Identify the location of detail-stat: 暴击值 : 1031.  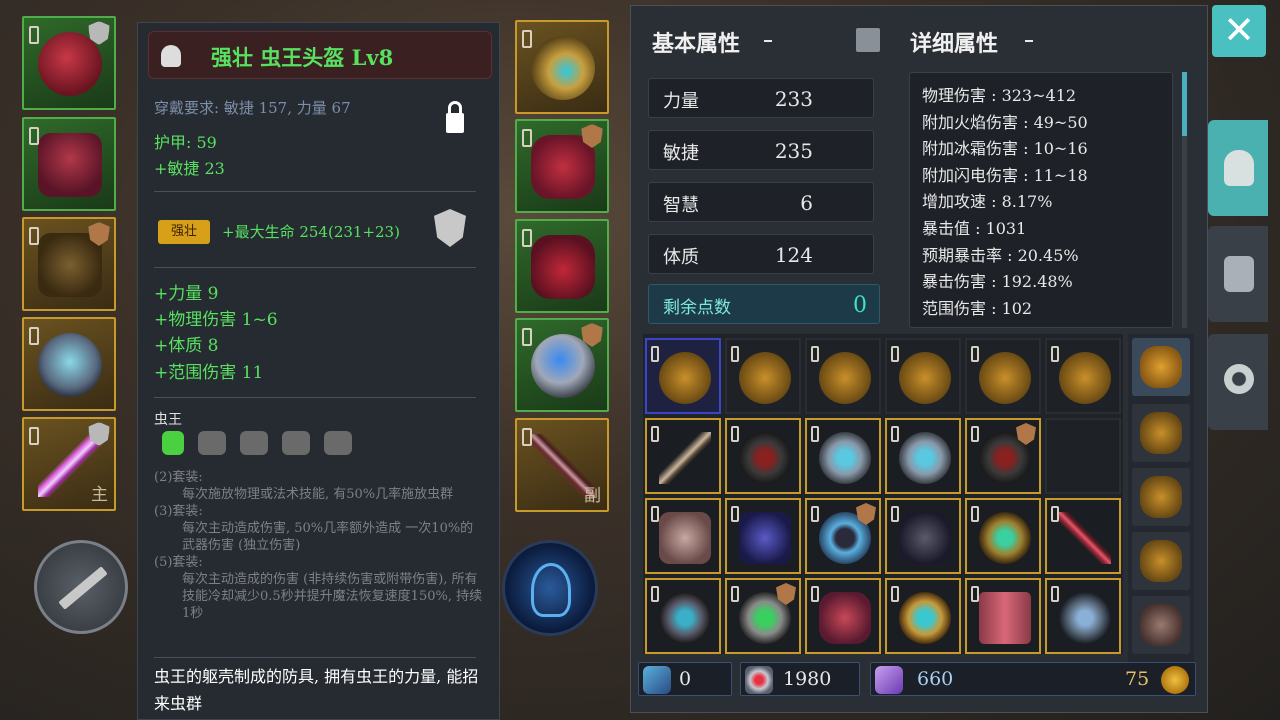
(974, 228).